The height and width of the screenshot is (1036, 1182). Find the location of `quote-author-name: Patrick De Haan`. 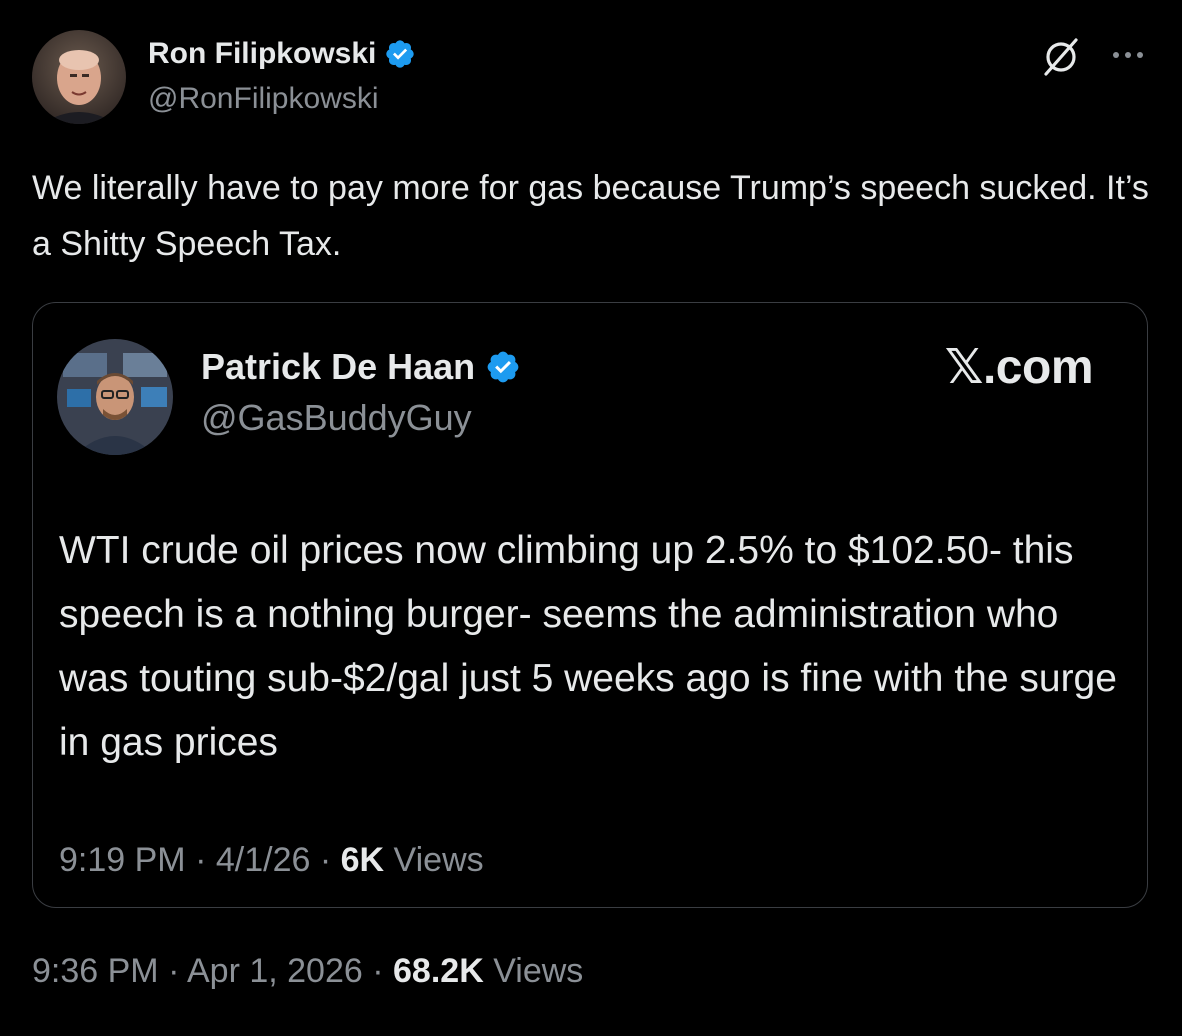

quote-author-name: Patrick De Haan is located at coordinates (338, 367).